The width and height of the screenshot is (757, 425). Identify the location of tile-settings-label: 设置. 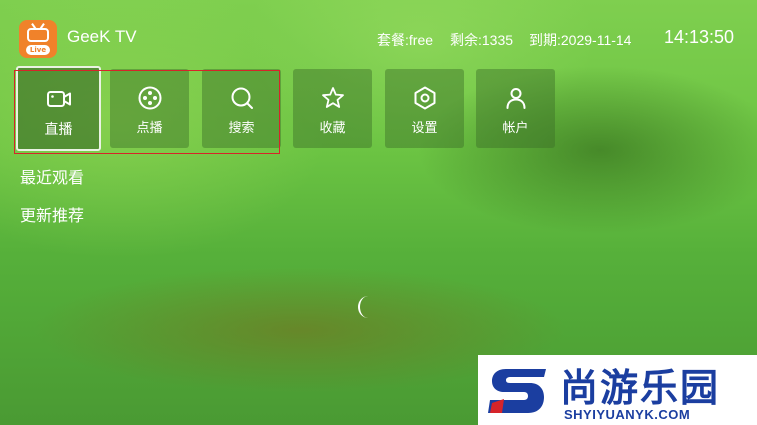
(424, 128).